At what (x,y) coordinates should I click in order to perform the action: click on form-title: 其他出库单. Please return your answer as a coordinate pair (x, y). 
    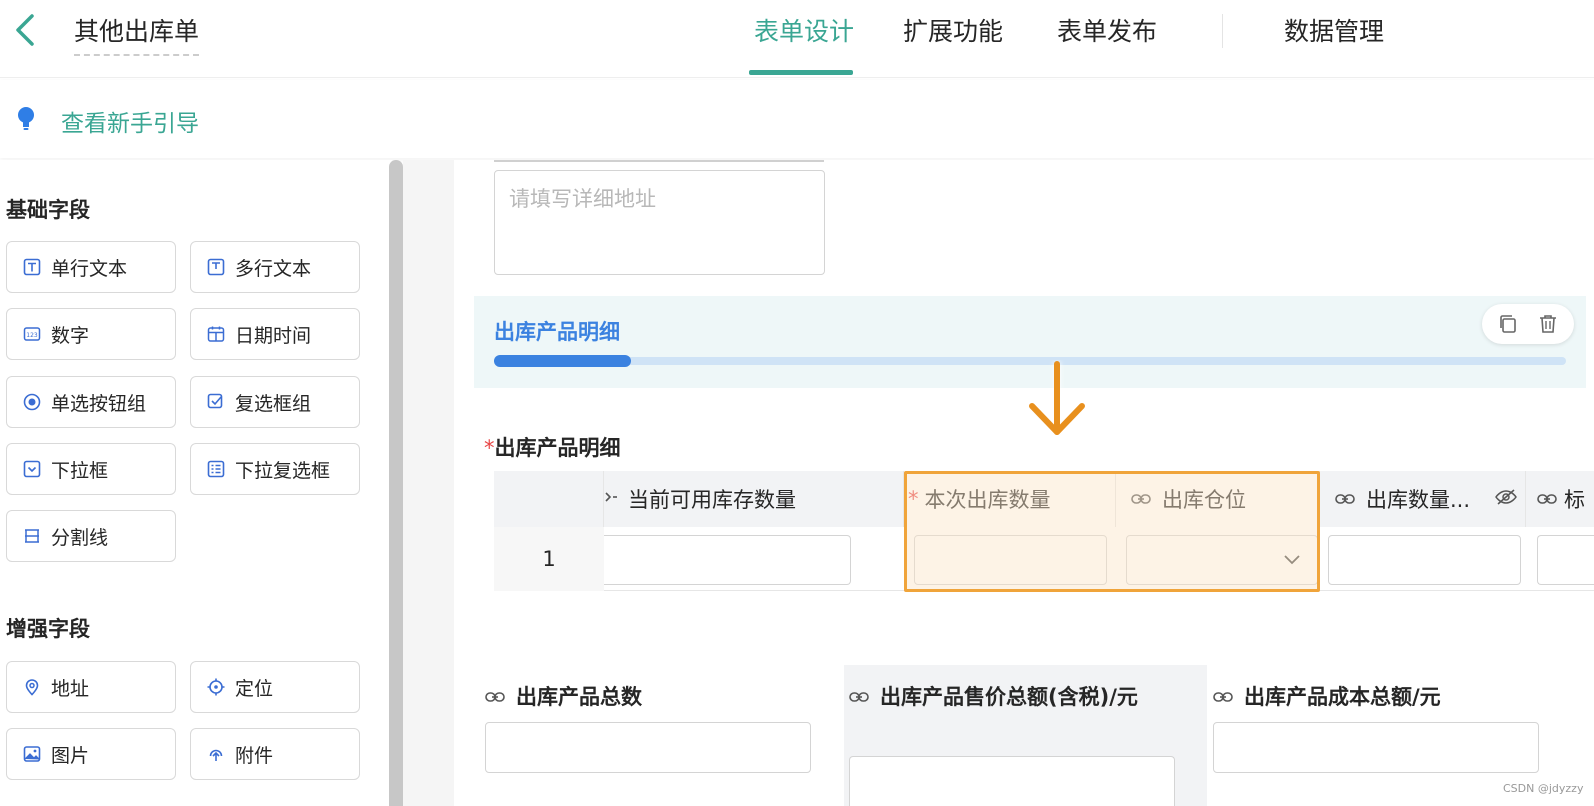
    Looking at the image, I should click on (137, 34).